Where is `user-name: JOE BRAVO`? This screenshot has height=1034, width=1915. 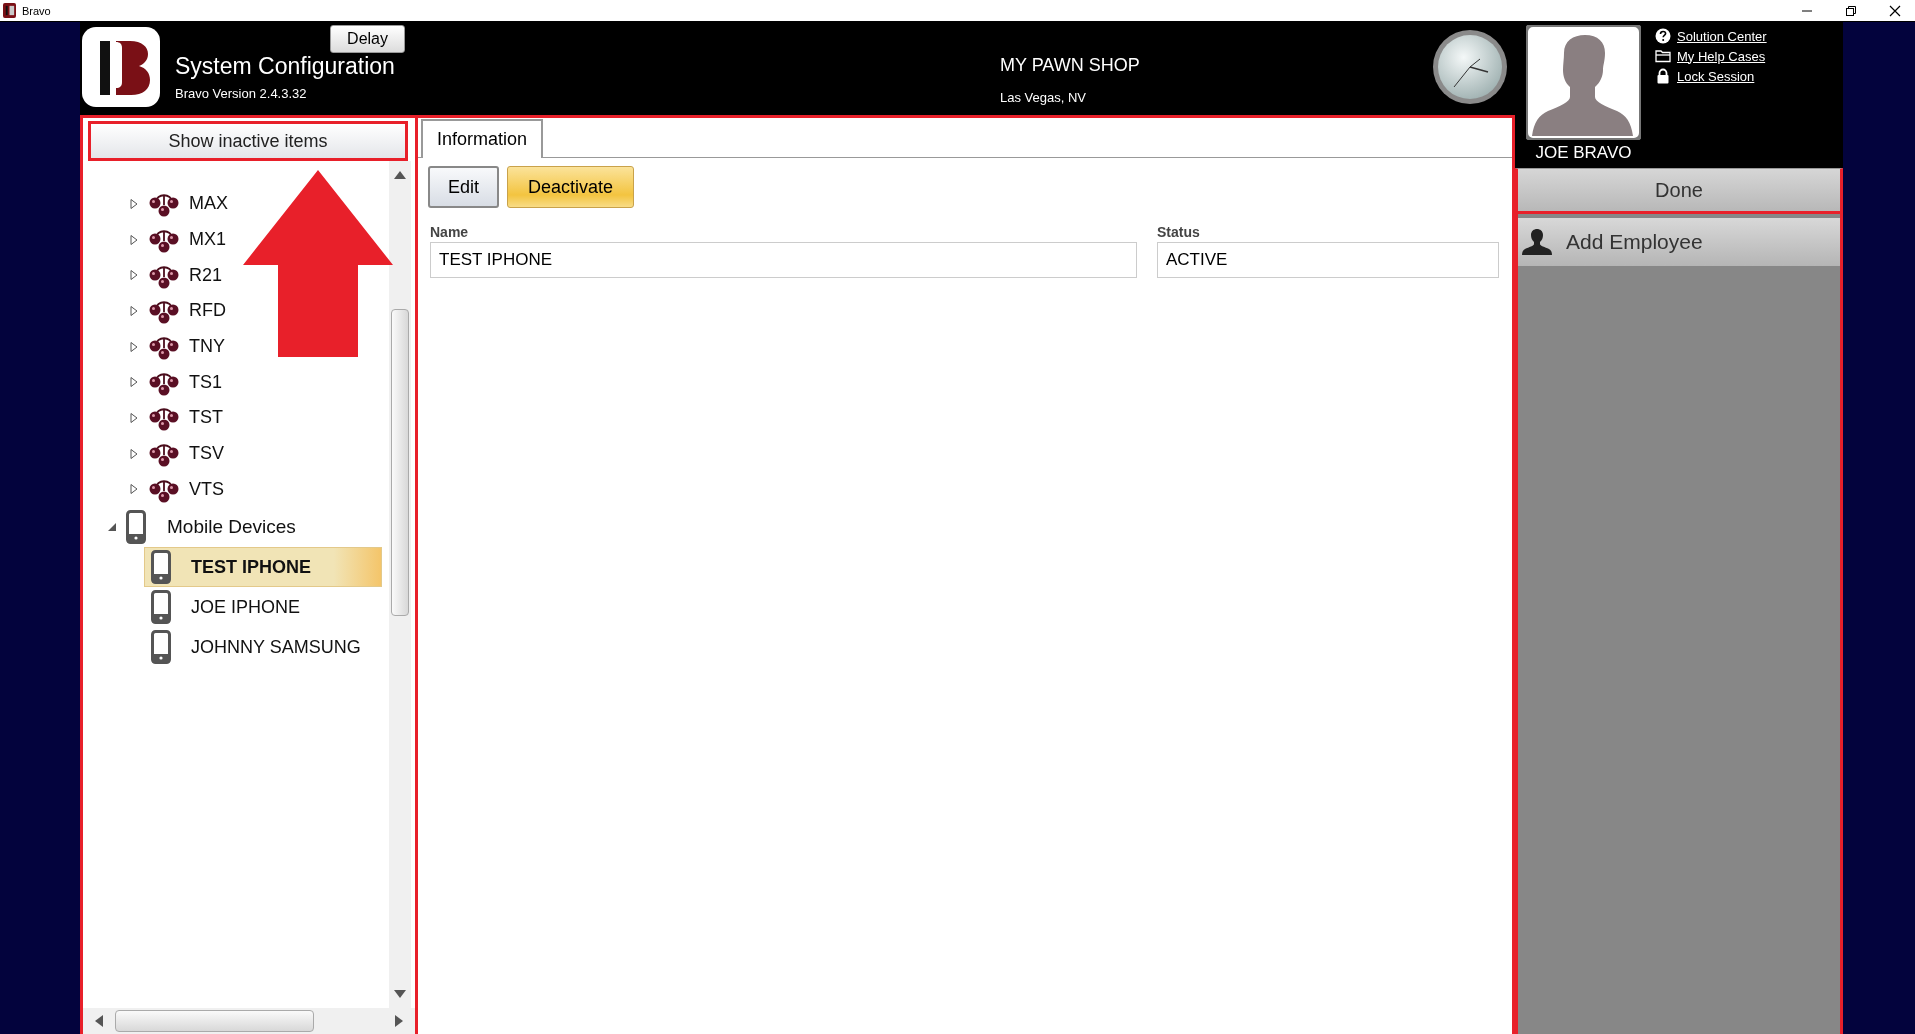
user-name: JOE BRAVO is located at coordinates (1583, 153).